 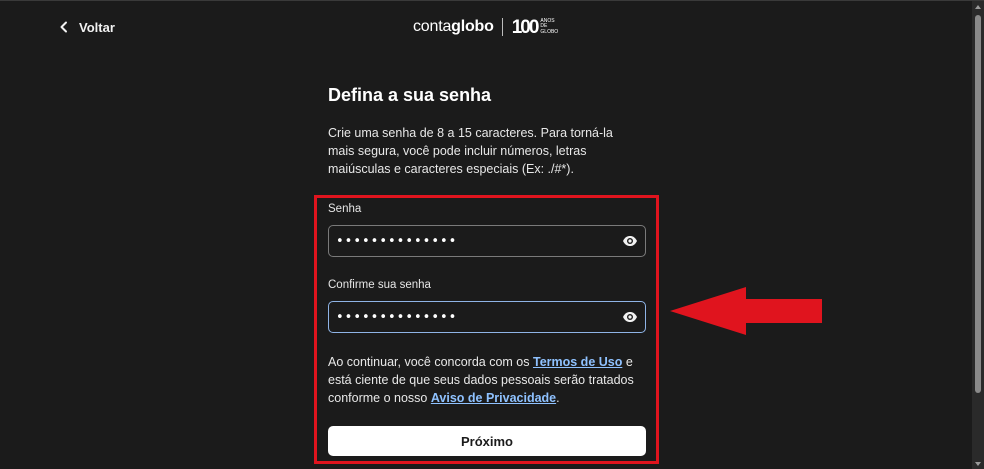 I want to click on chevron-left-icon, so click(x=64, y=27).